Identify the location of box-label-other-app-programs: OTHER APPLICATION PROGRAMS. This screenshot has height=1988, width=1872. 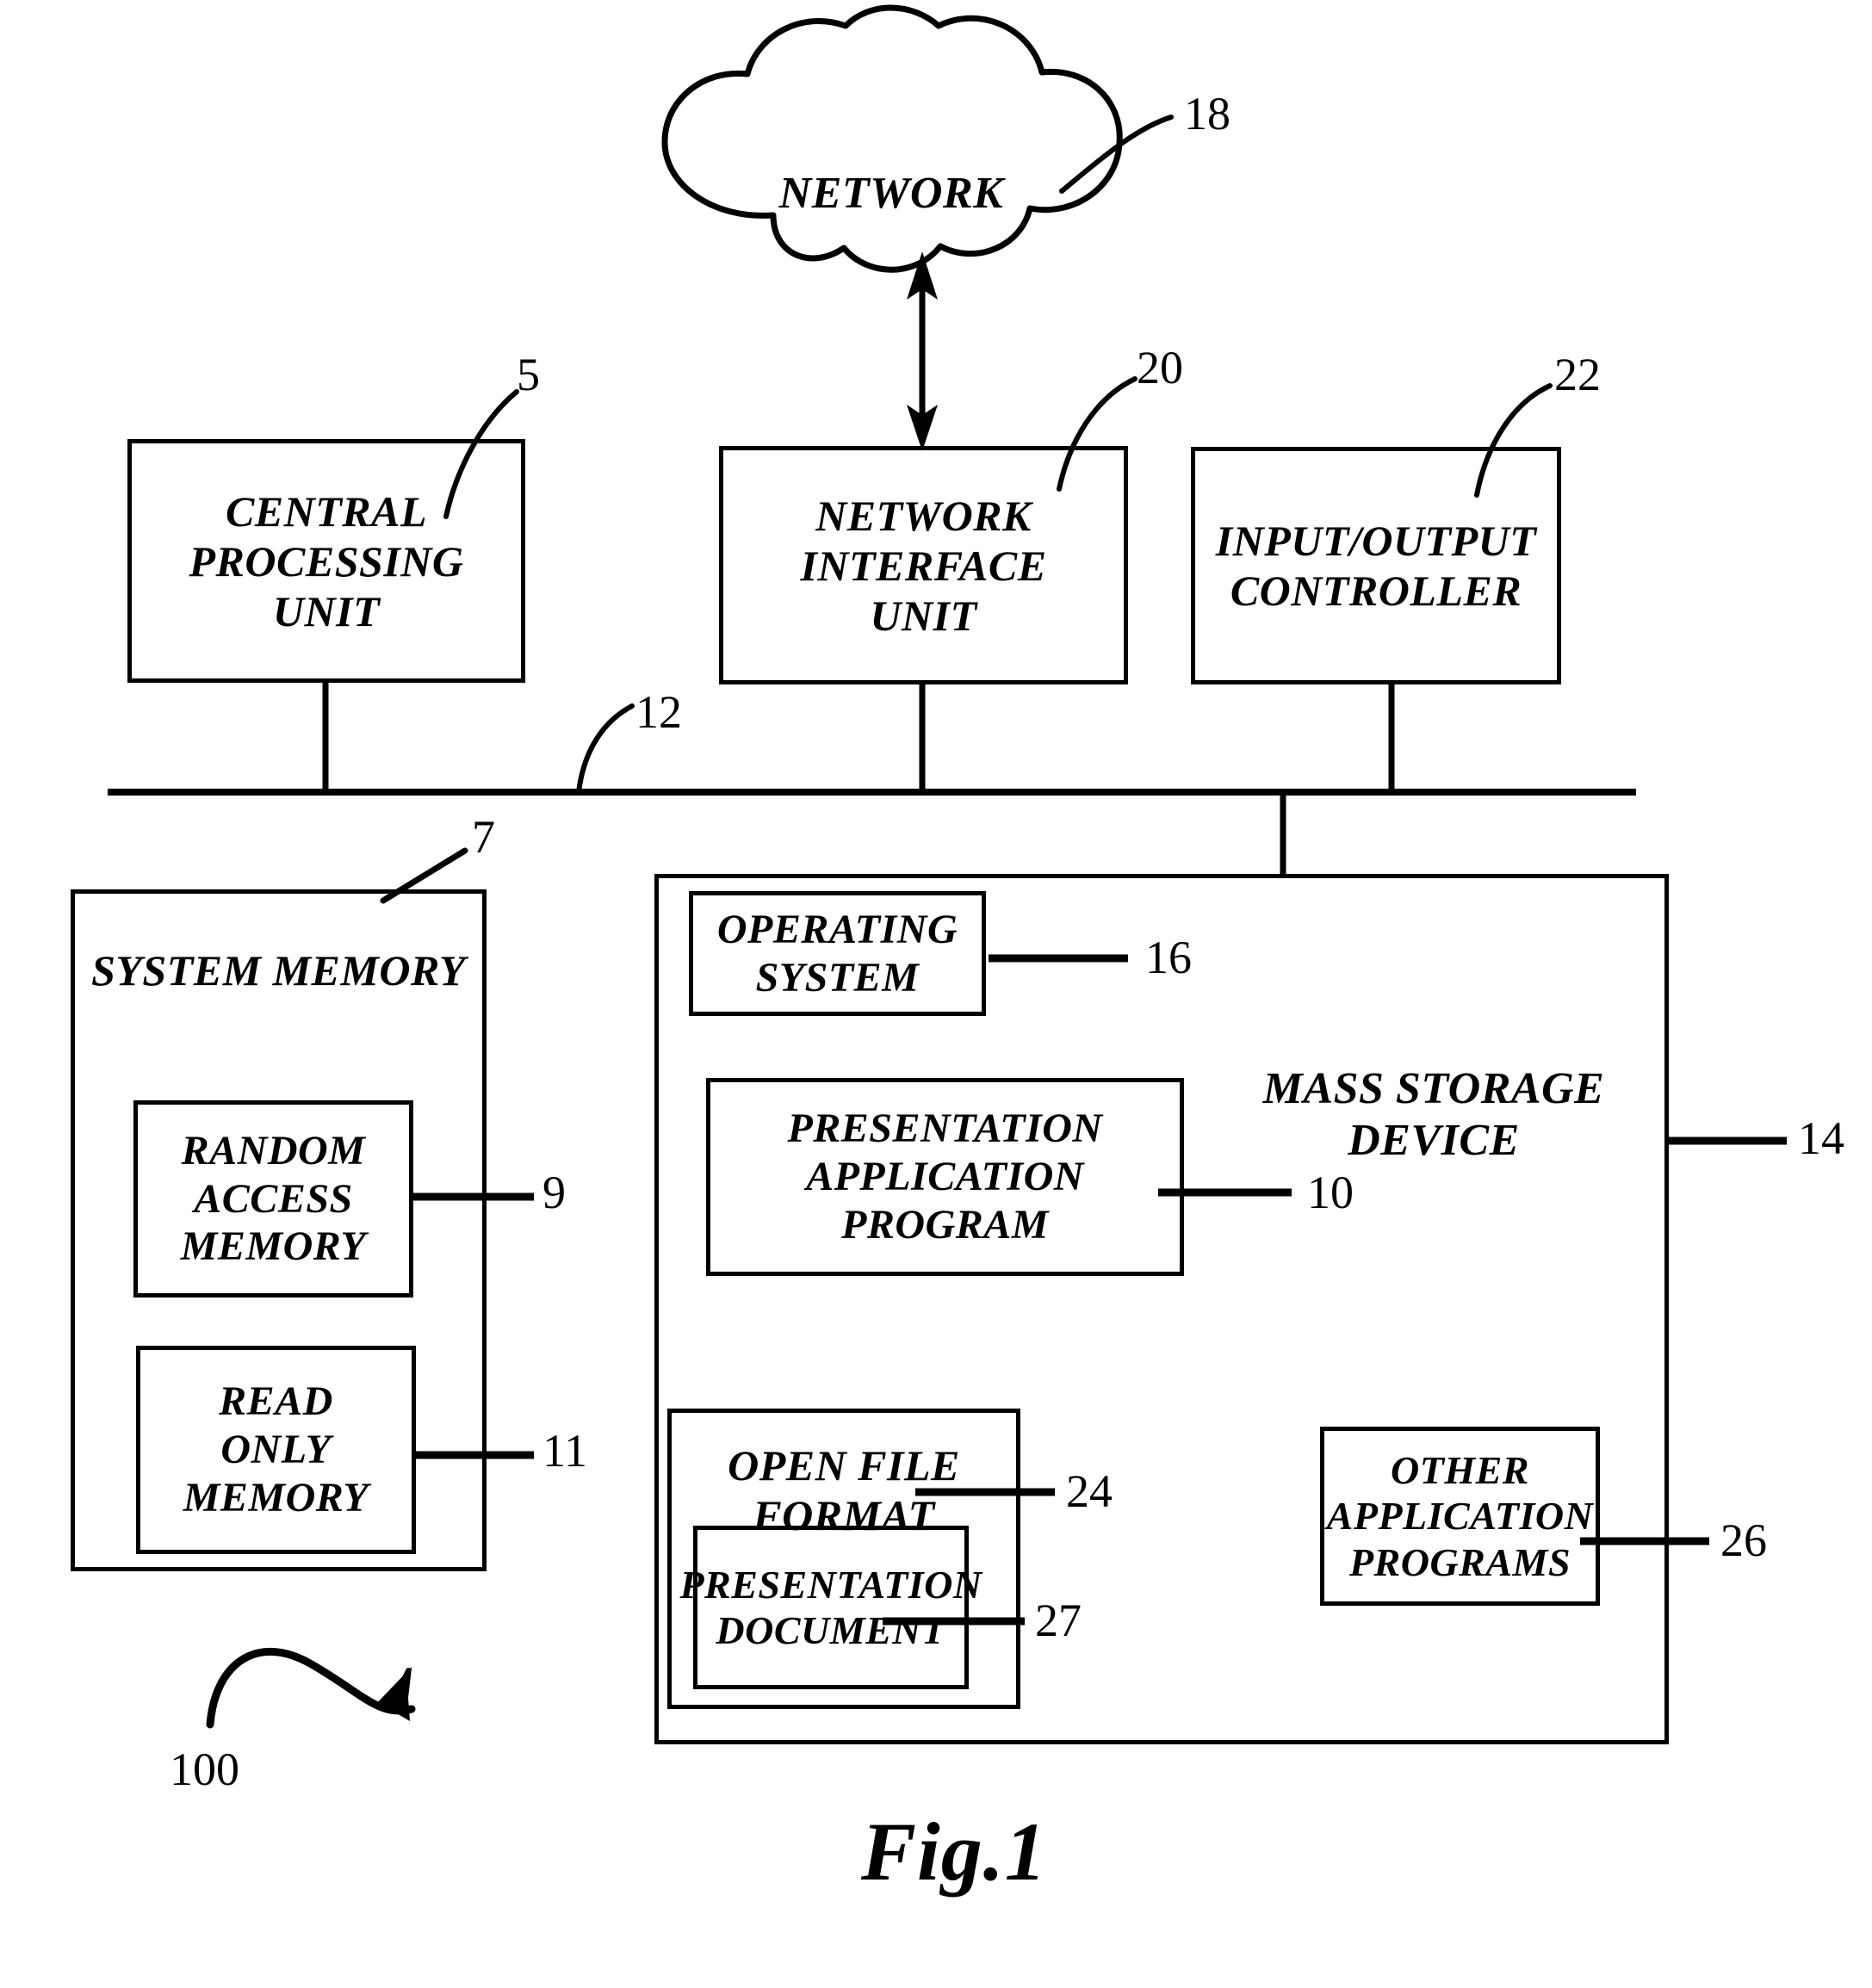
(1460, 1516).